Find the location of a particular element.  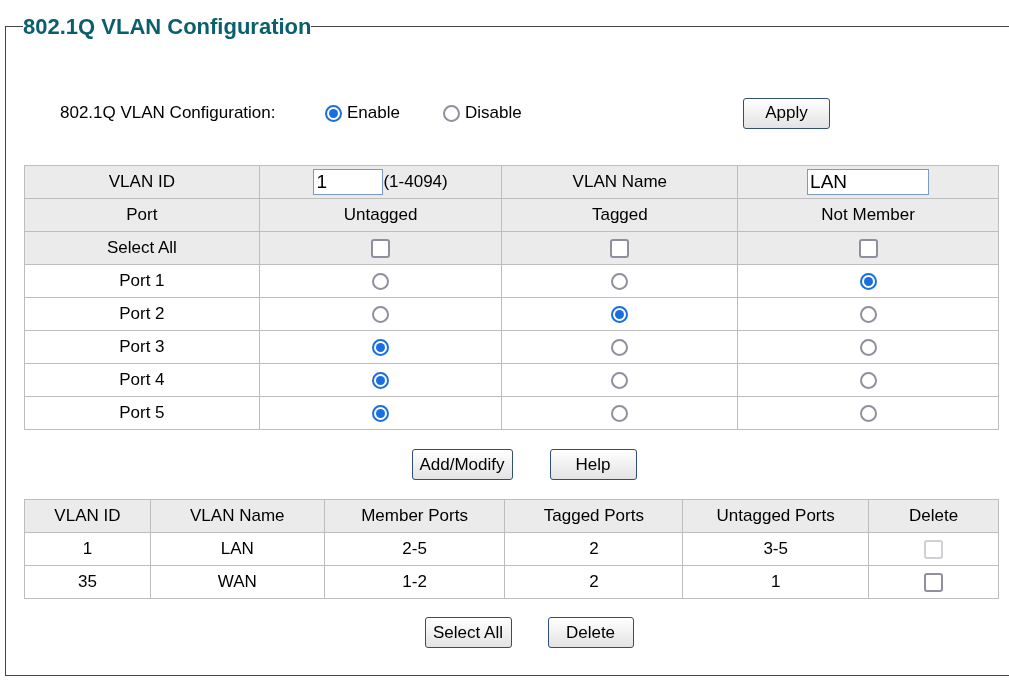

column-header: Delete is located at coordinates (933, 516).